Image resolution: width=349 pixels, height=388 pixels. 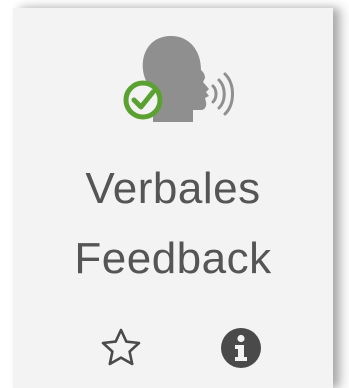 I want to click on card-actions, so click(x=173, y=351).